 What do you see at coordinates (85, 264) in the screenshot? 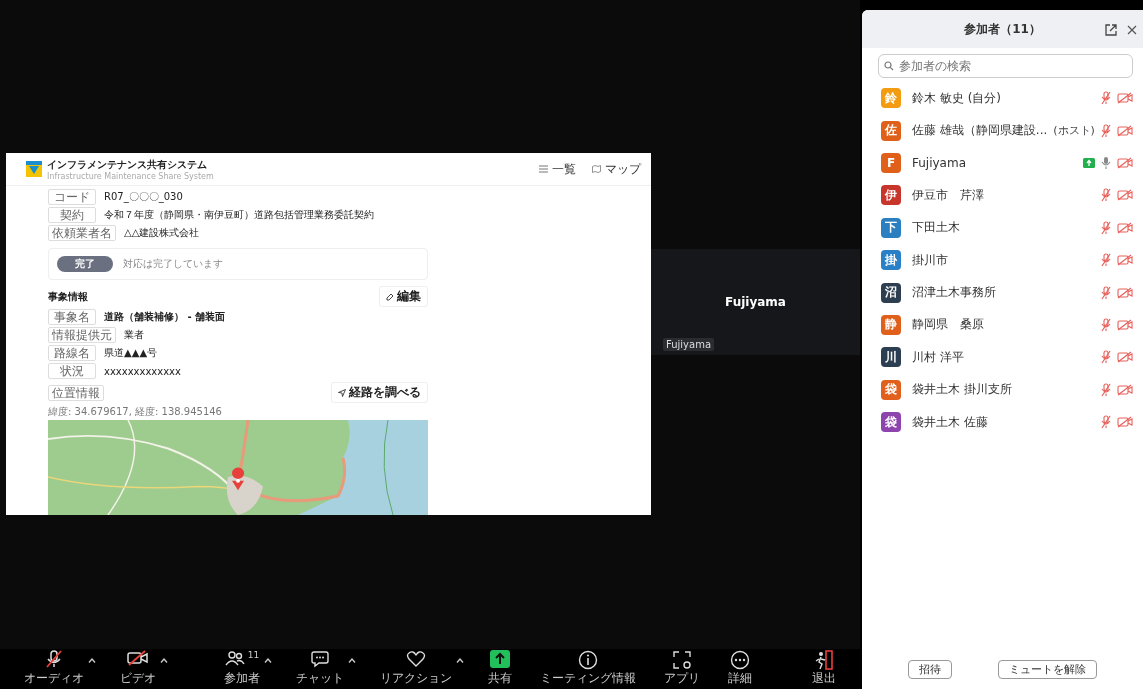
I see `status-badge: 完了` at bounding box center [85, 264].